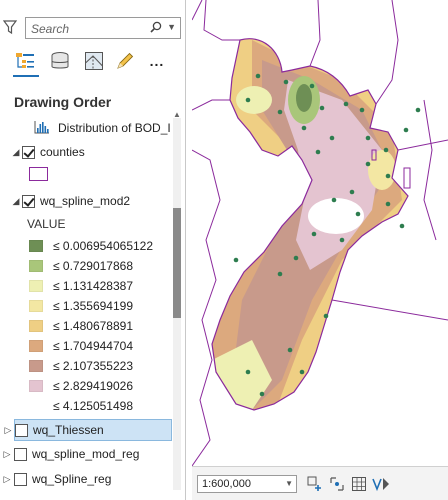 This screenshot has height=500, width=448. I want to click on search-icon, so click(156, 28).